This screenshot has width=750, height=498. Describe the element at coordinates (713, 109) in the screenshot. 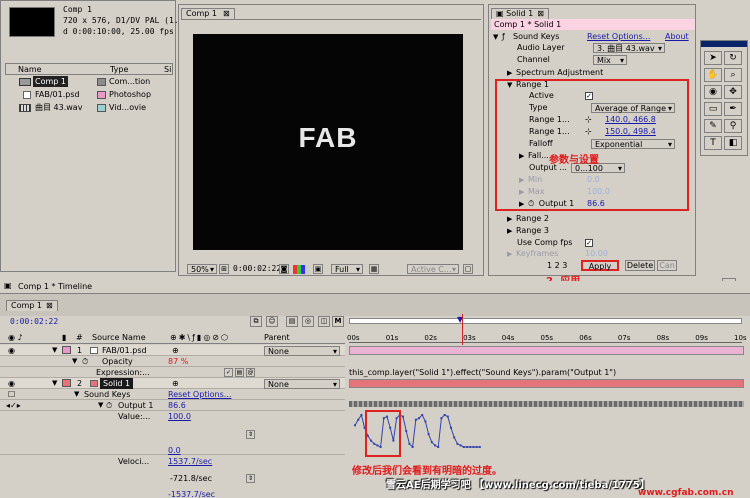

I see `mask-tool-icon: ▭` at that location.